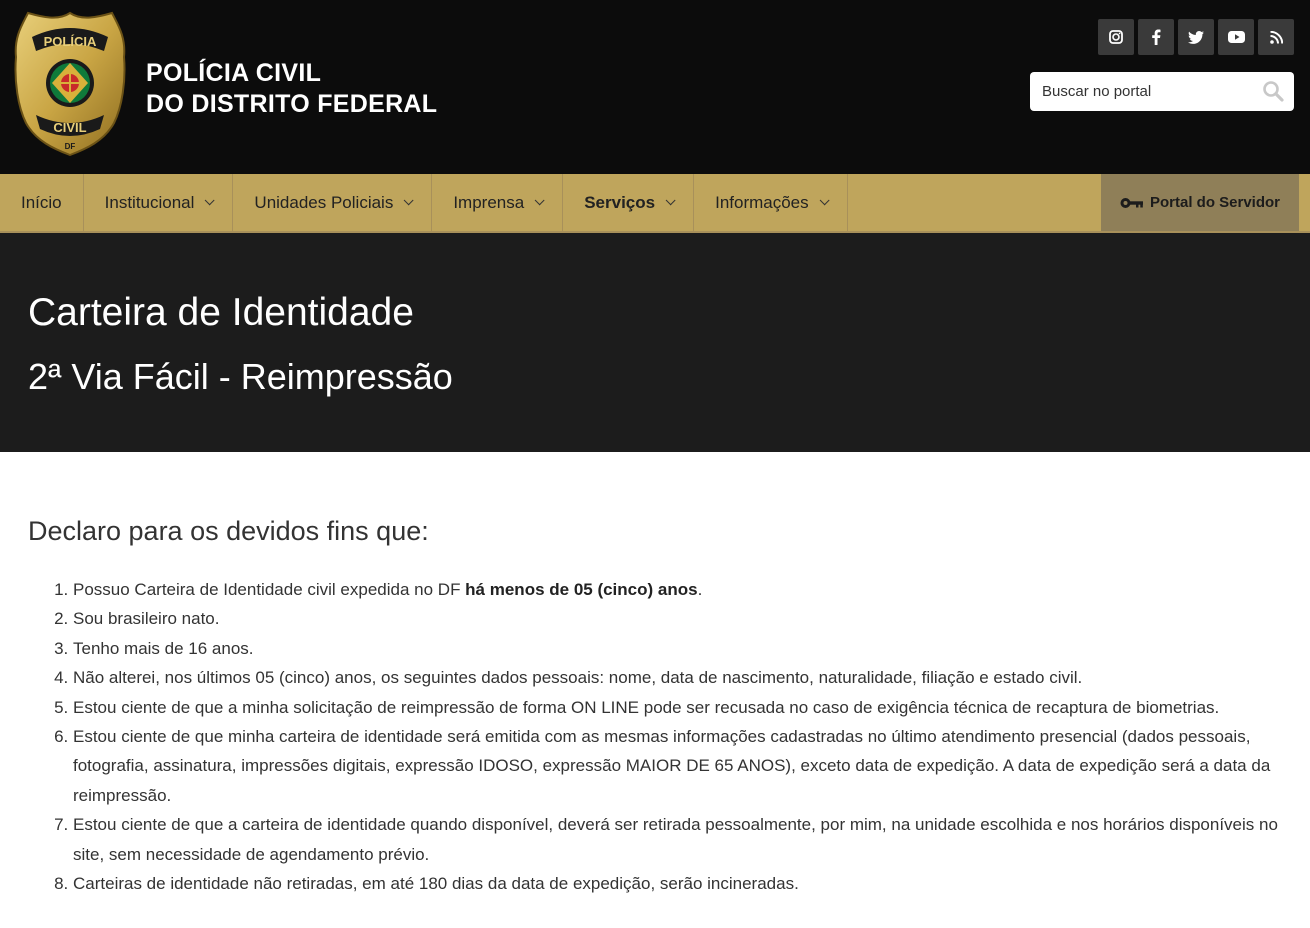 The height and width of the screenshot is (928, 1310). I want to click on nav-label: Institucional, so click(149, 202).